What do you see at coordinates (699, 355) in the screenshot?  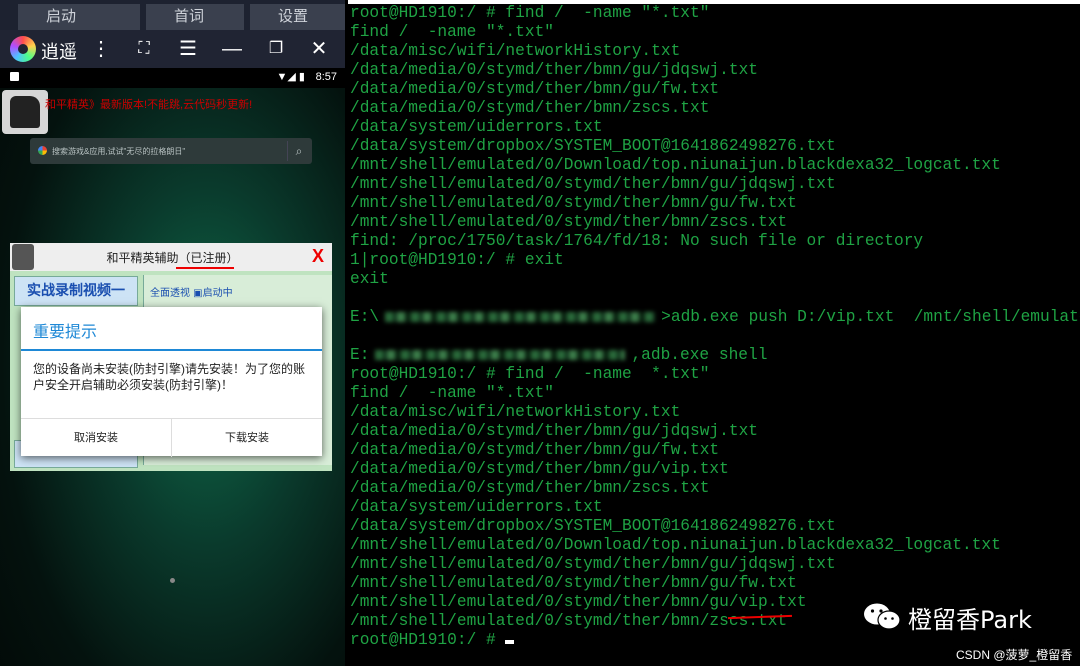 I see `shell-command: ,adb.exe shell` at bounding box center [699, 355].